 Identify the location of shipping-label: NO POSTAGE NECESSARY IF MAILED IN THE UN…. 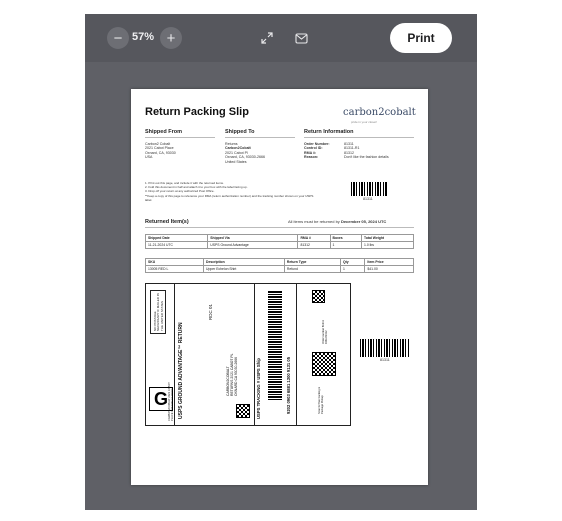
(248, 354).